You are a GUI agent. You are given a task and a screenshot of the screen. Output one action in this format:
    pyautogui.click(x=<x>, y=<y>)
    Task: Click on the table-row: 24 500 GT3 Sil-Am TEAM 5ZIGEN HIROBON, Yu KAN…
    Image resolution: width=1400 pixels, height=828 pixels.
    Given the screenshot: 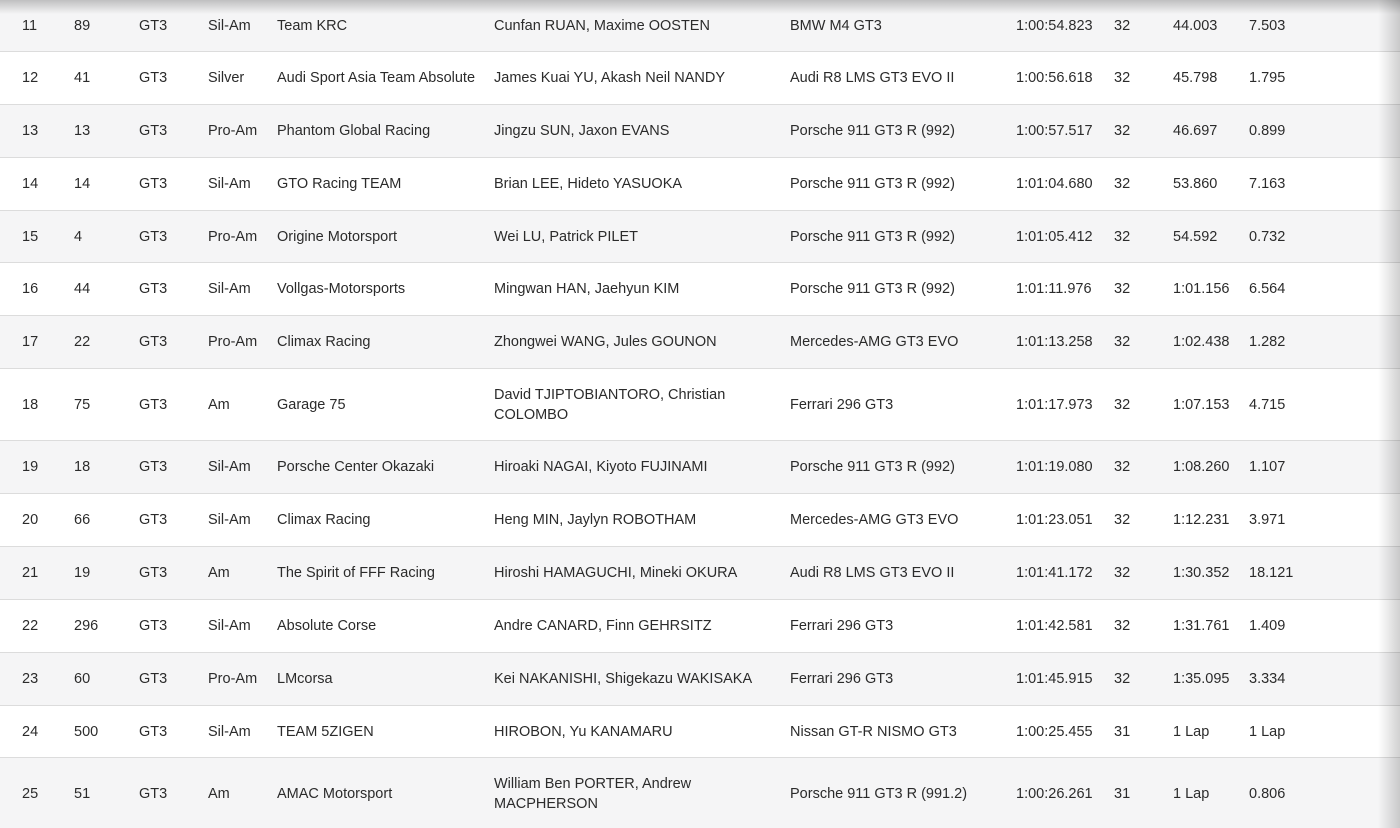 What is the action you would take?
    pyautogui.click(x=700, y=732)
    